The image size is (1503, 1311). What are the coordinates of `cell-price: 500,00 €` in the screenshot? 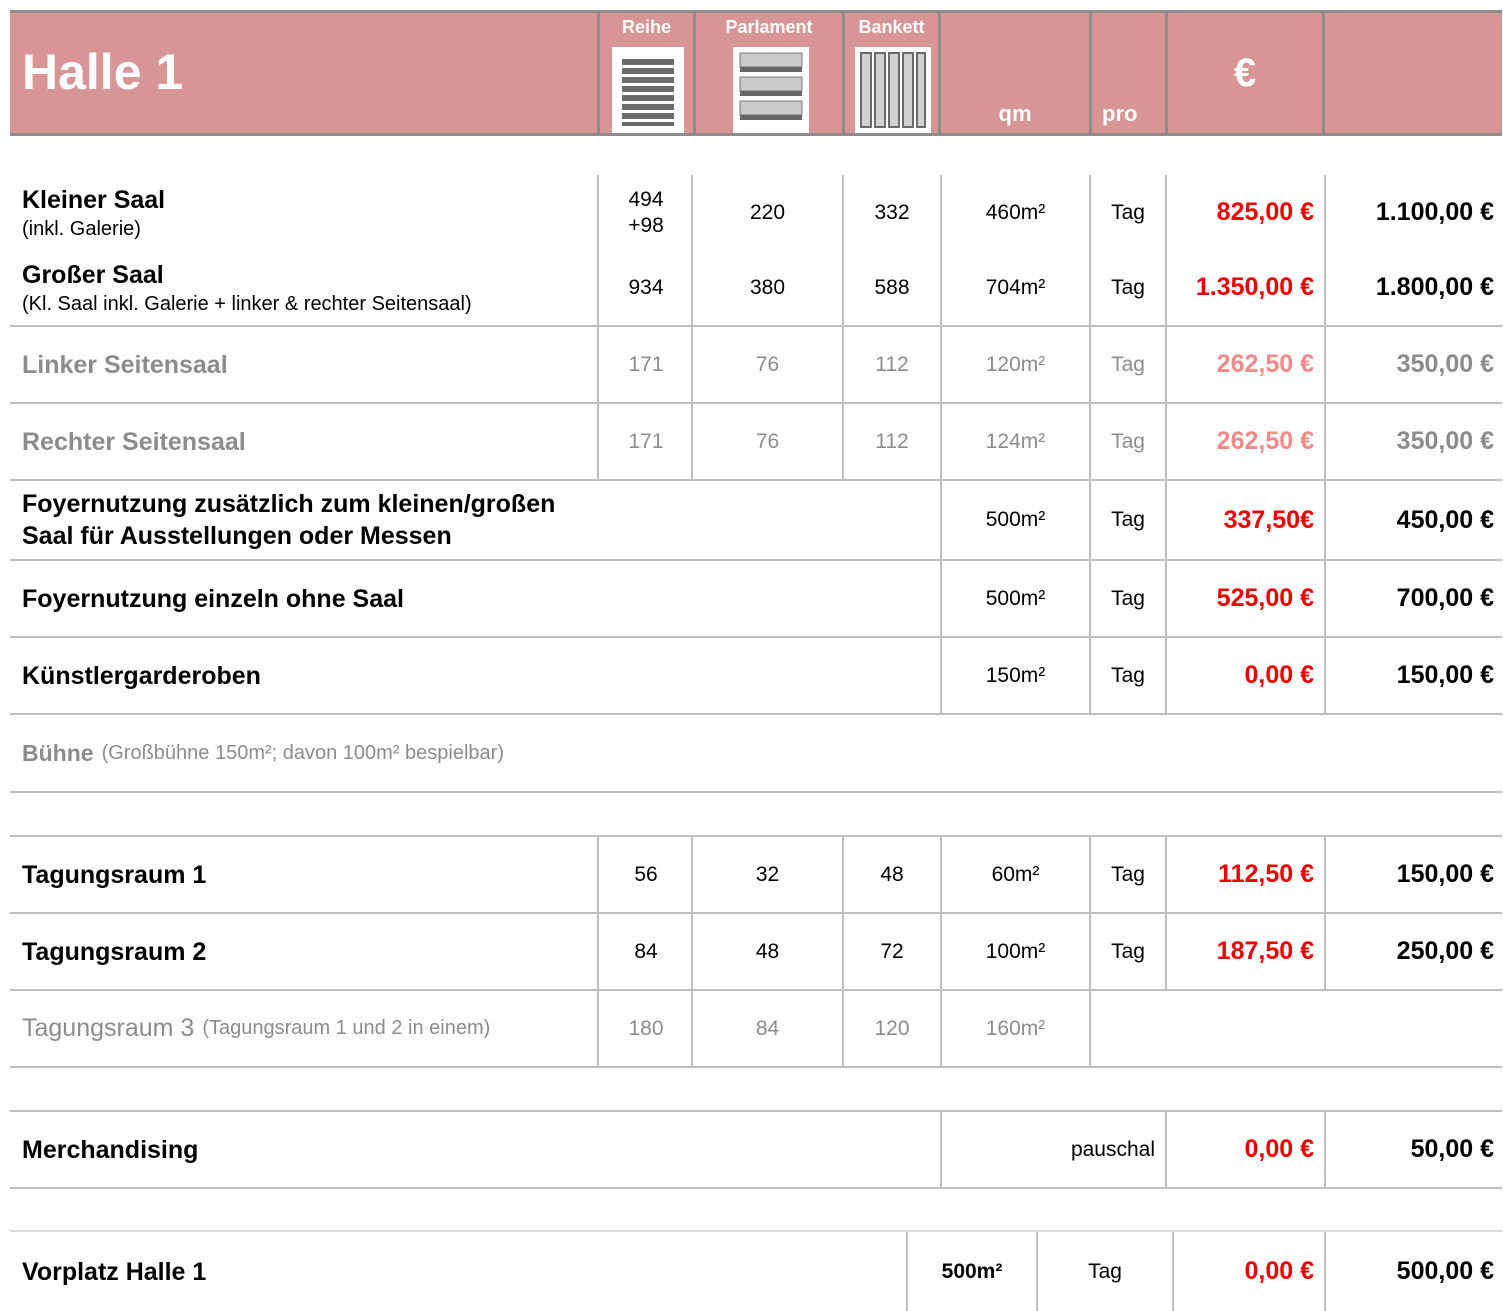 It's located at (1413, 1271).